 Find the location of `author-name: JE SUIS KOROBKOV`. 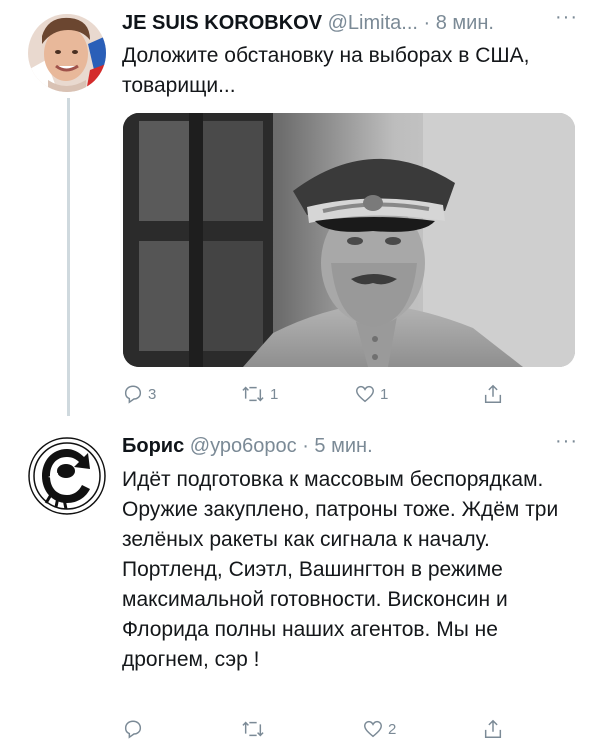

author-name: JE SUIS KOROBKOV is located at coordinates (222, 23).